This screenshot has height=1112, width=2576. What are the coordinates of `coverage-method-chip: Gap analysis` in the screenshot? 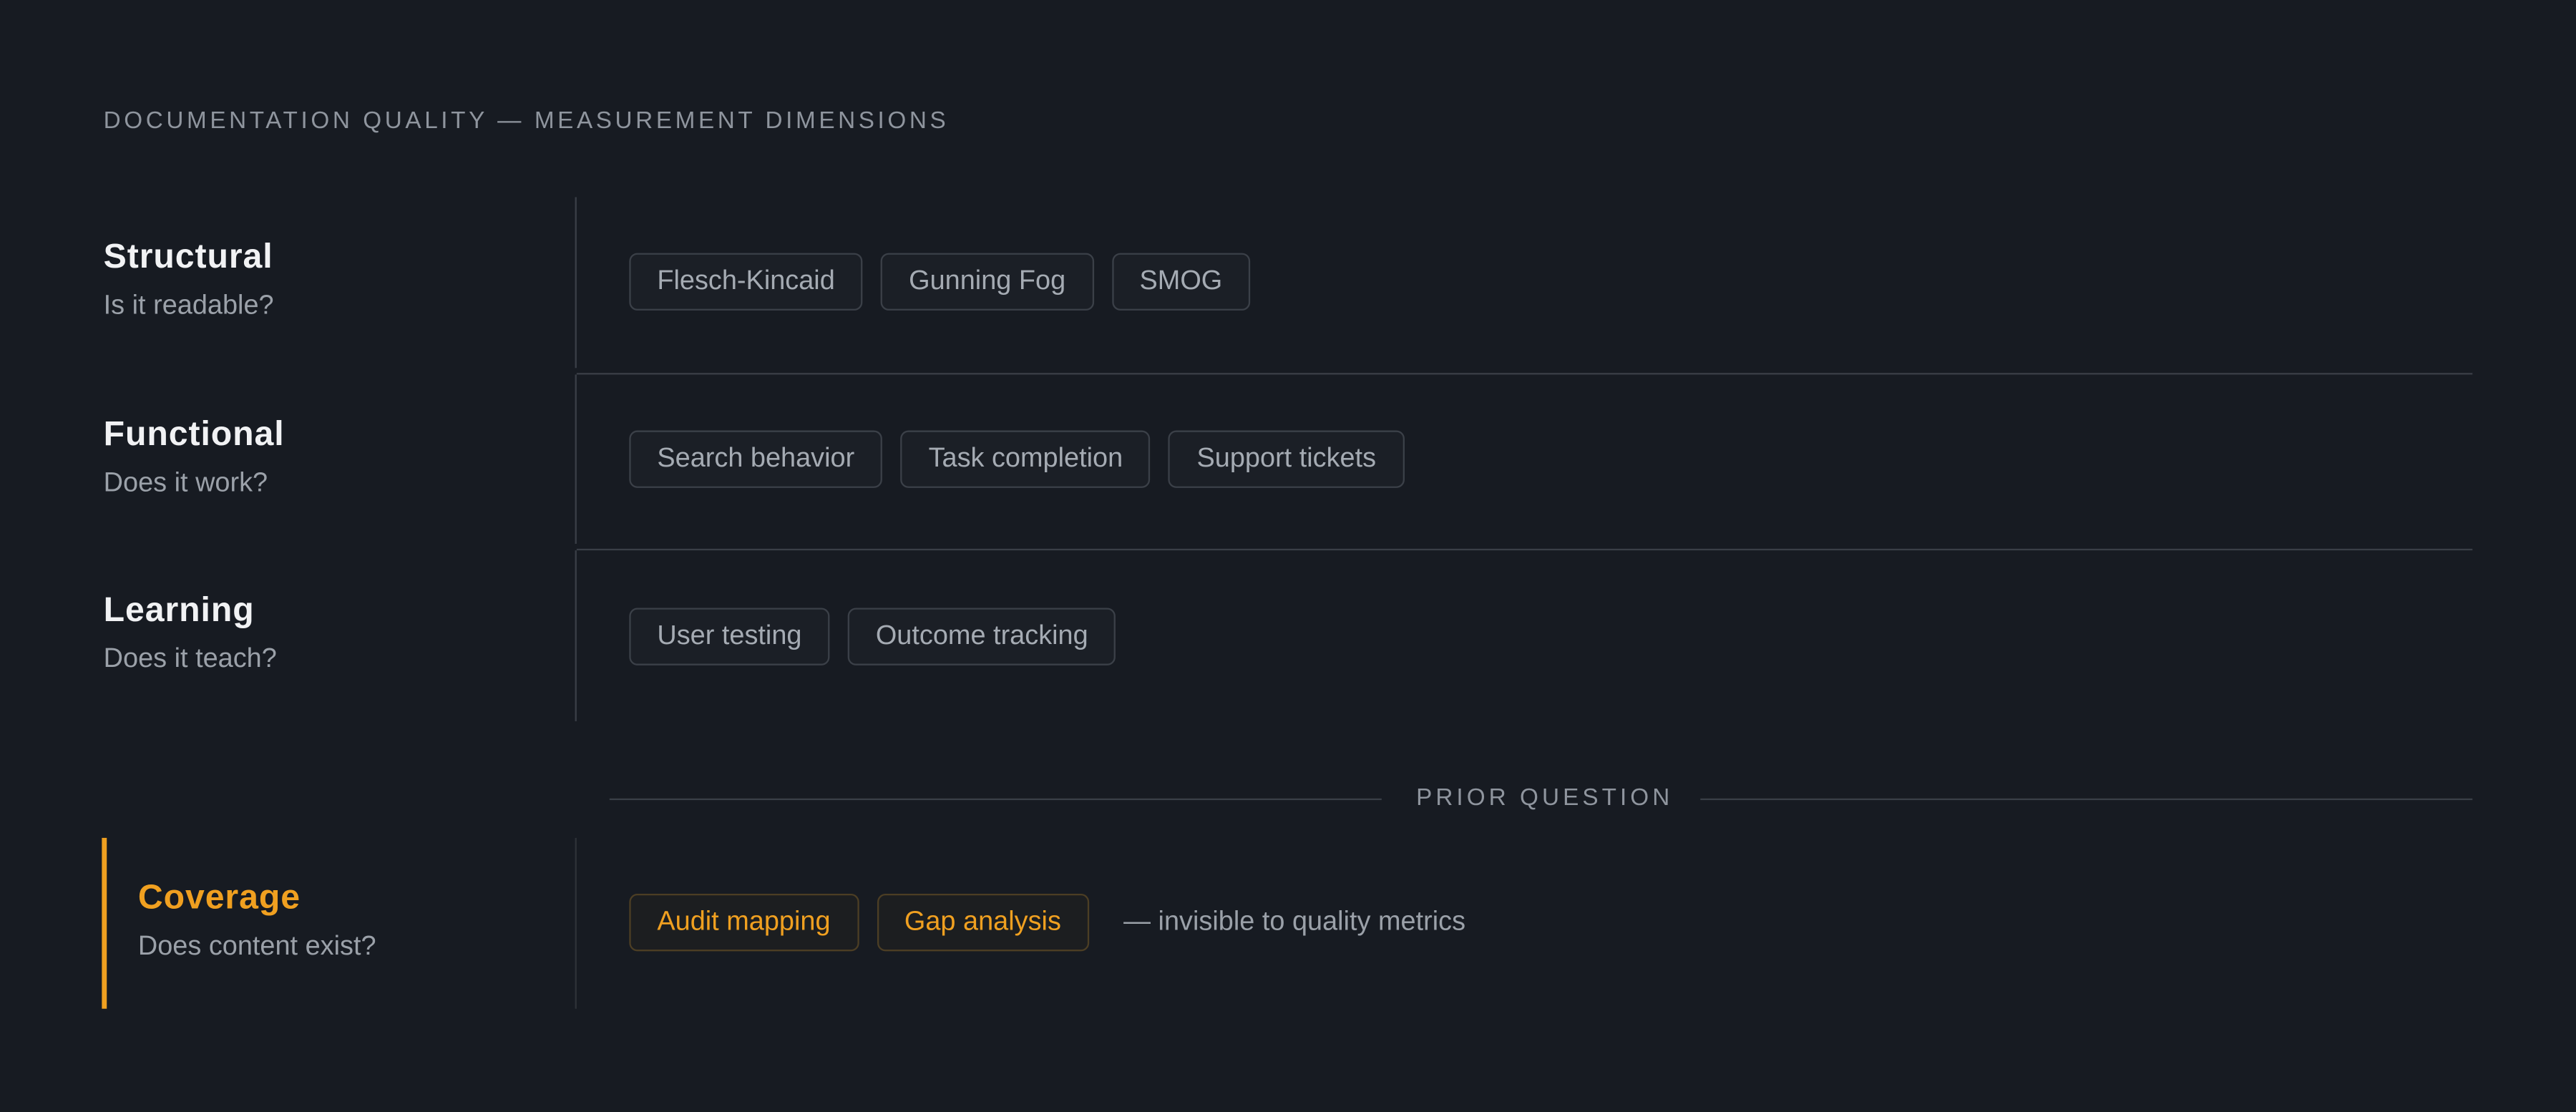 It's located at (982, 923).